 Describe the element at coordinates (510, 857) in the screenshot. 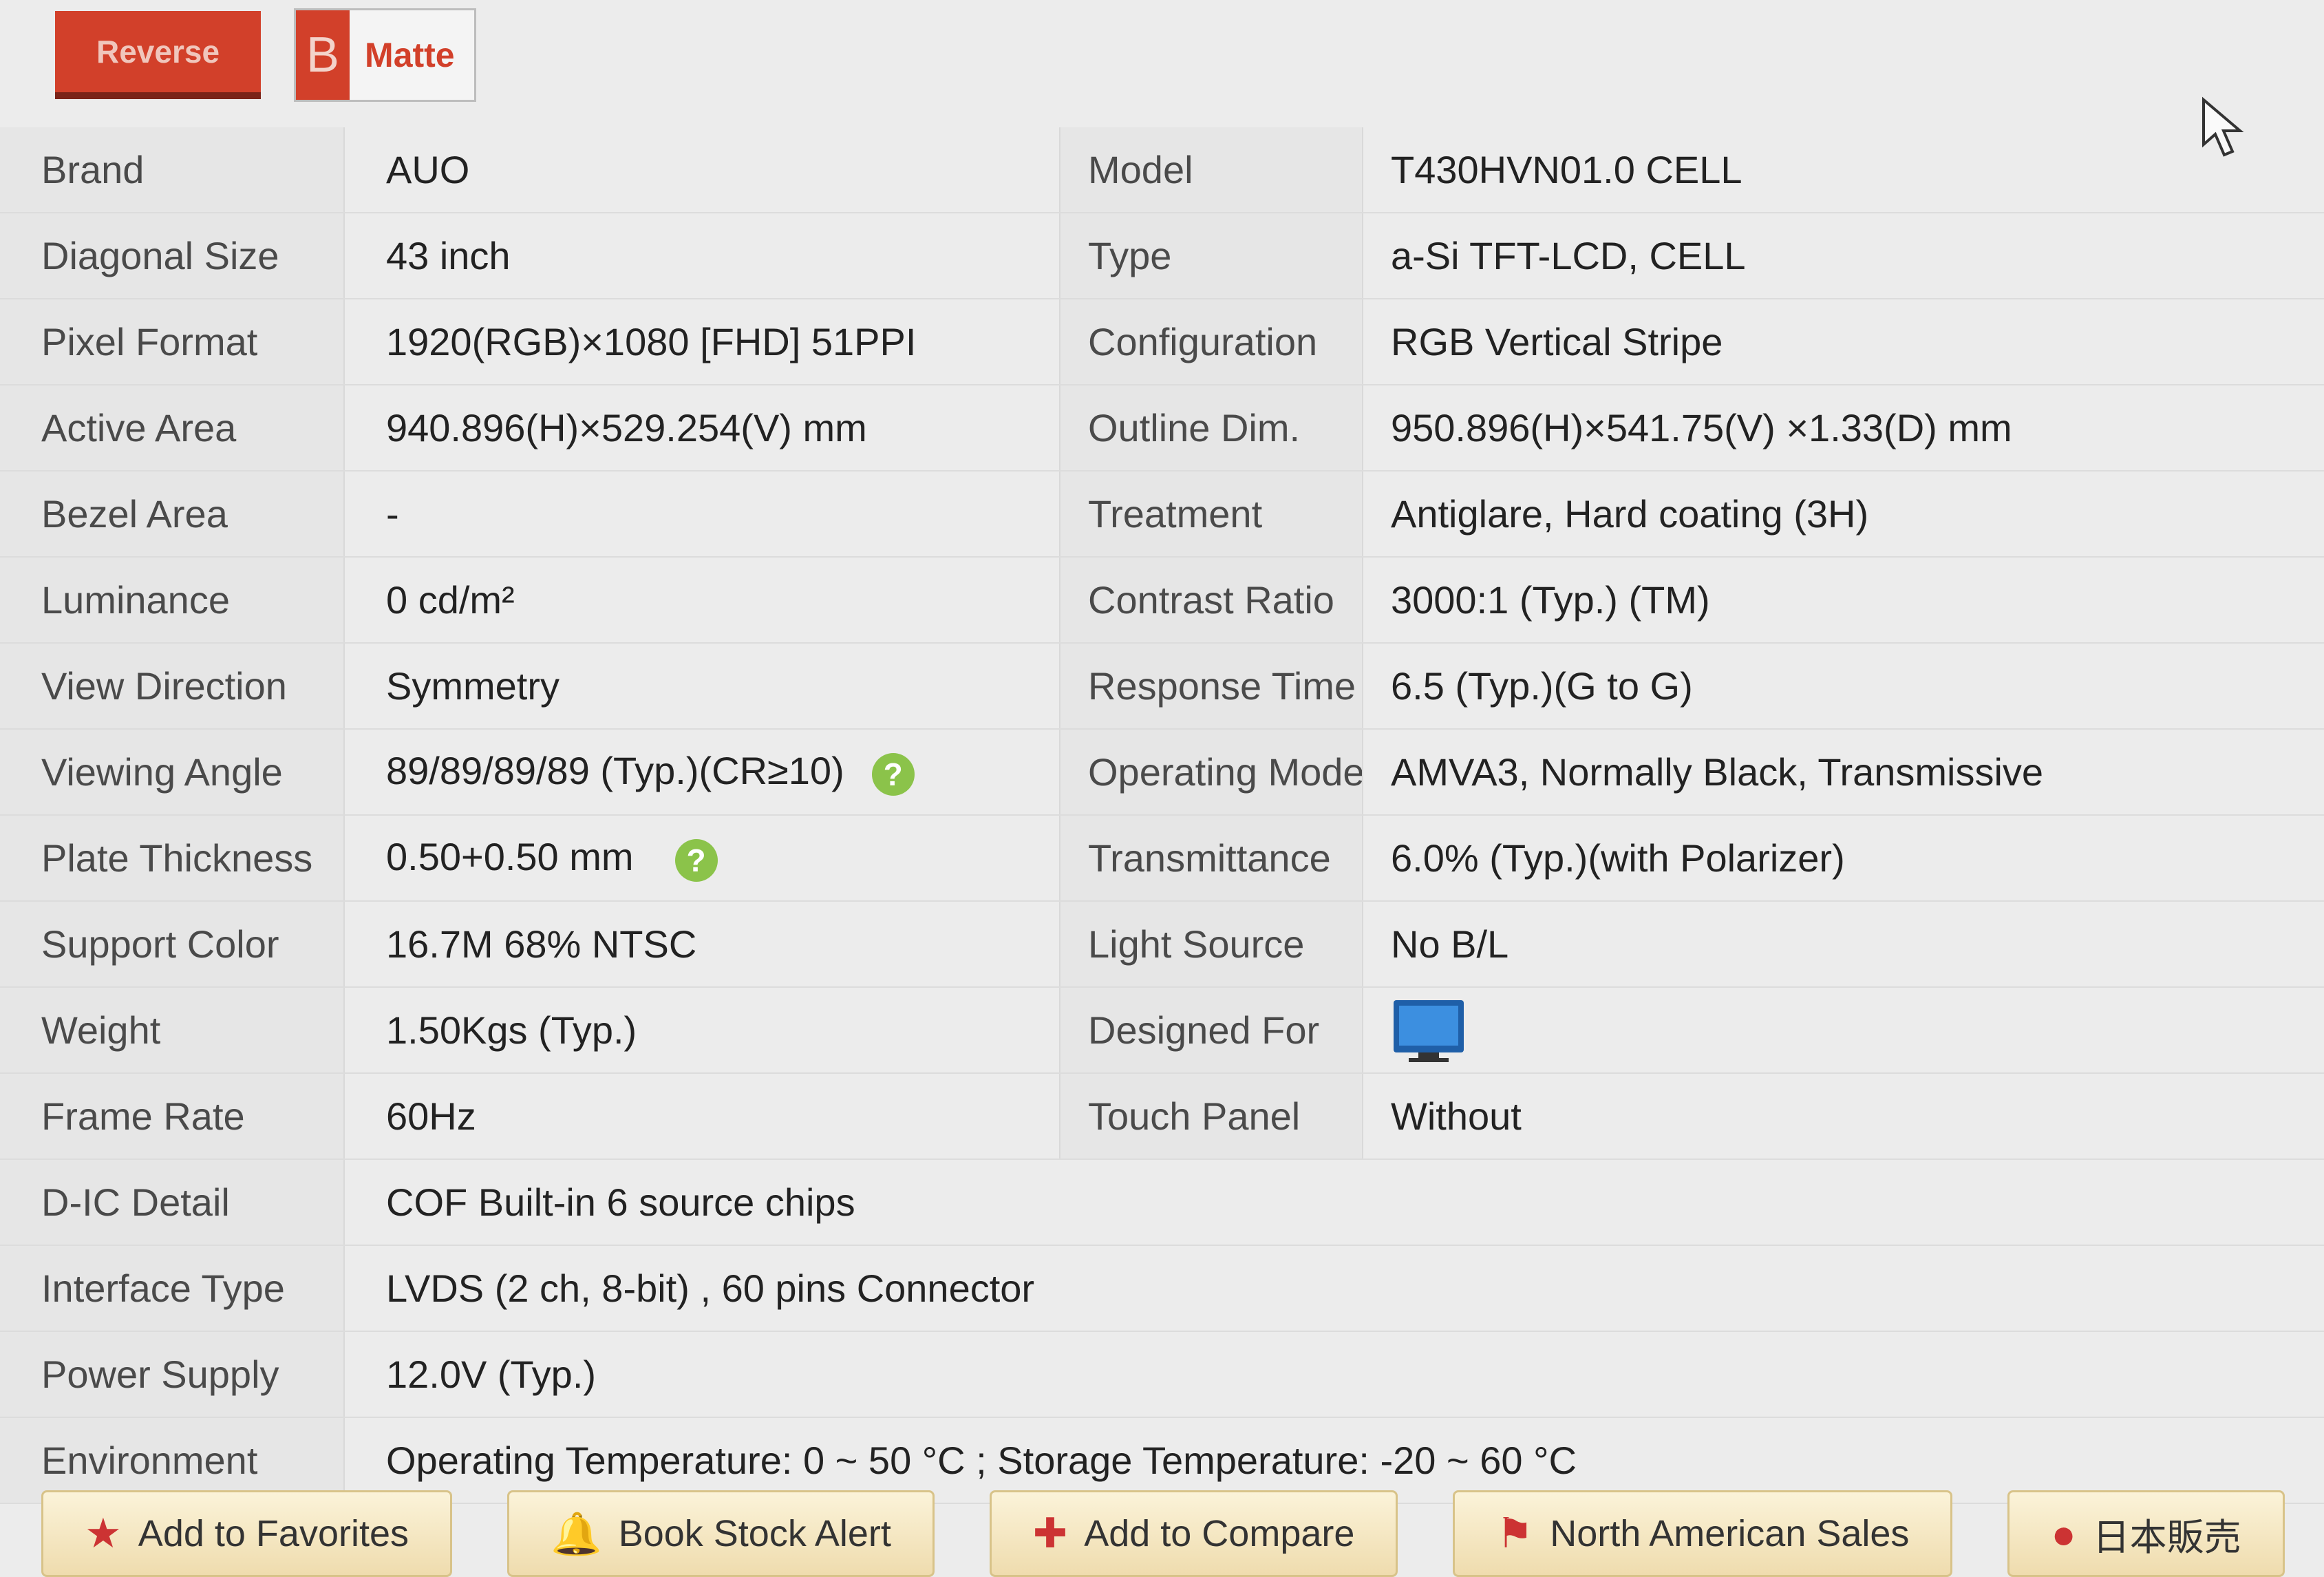

I see `spec-value: 0.50+0.50 mm` at that location.